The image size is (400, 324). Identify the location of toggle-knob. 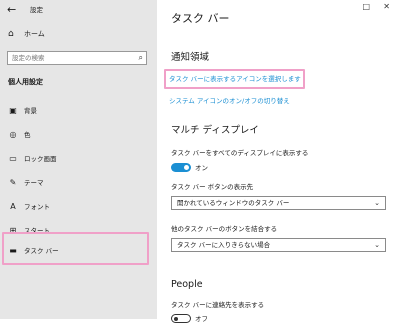
(186, 167).